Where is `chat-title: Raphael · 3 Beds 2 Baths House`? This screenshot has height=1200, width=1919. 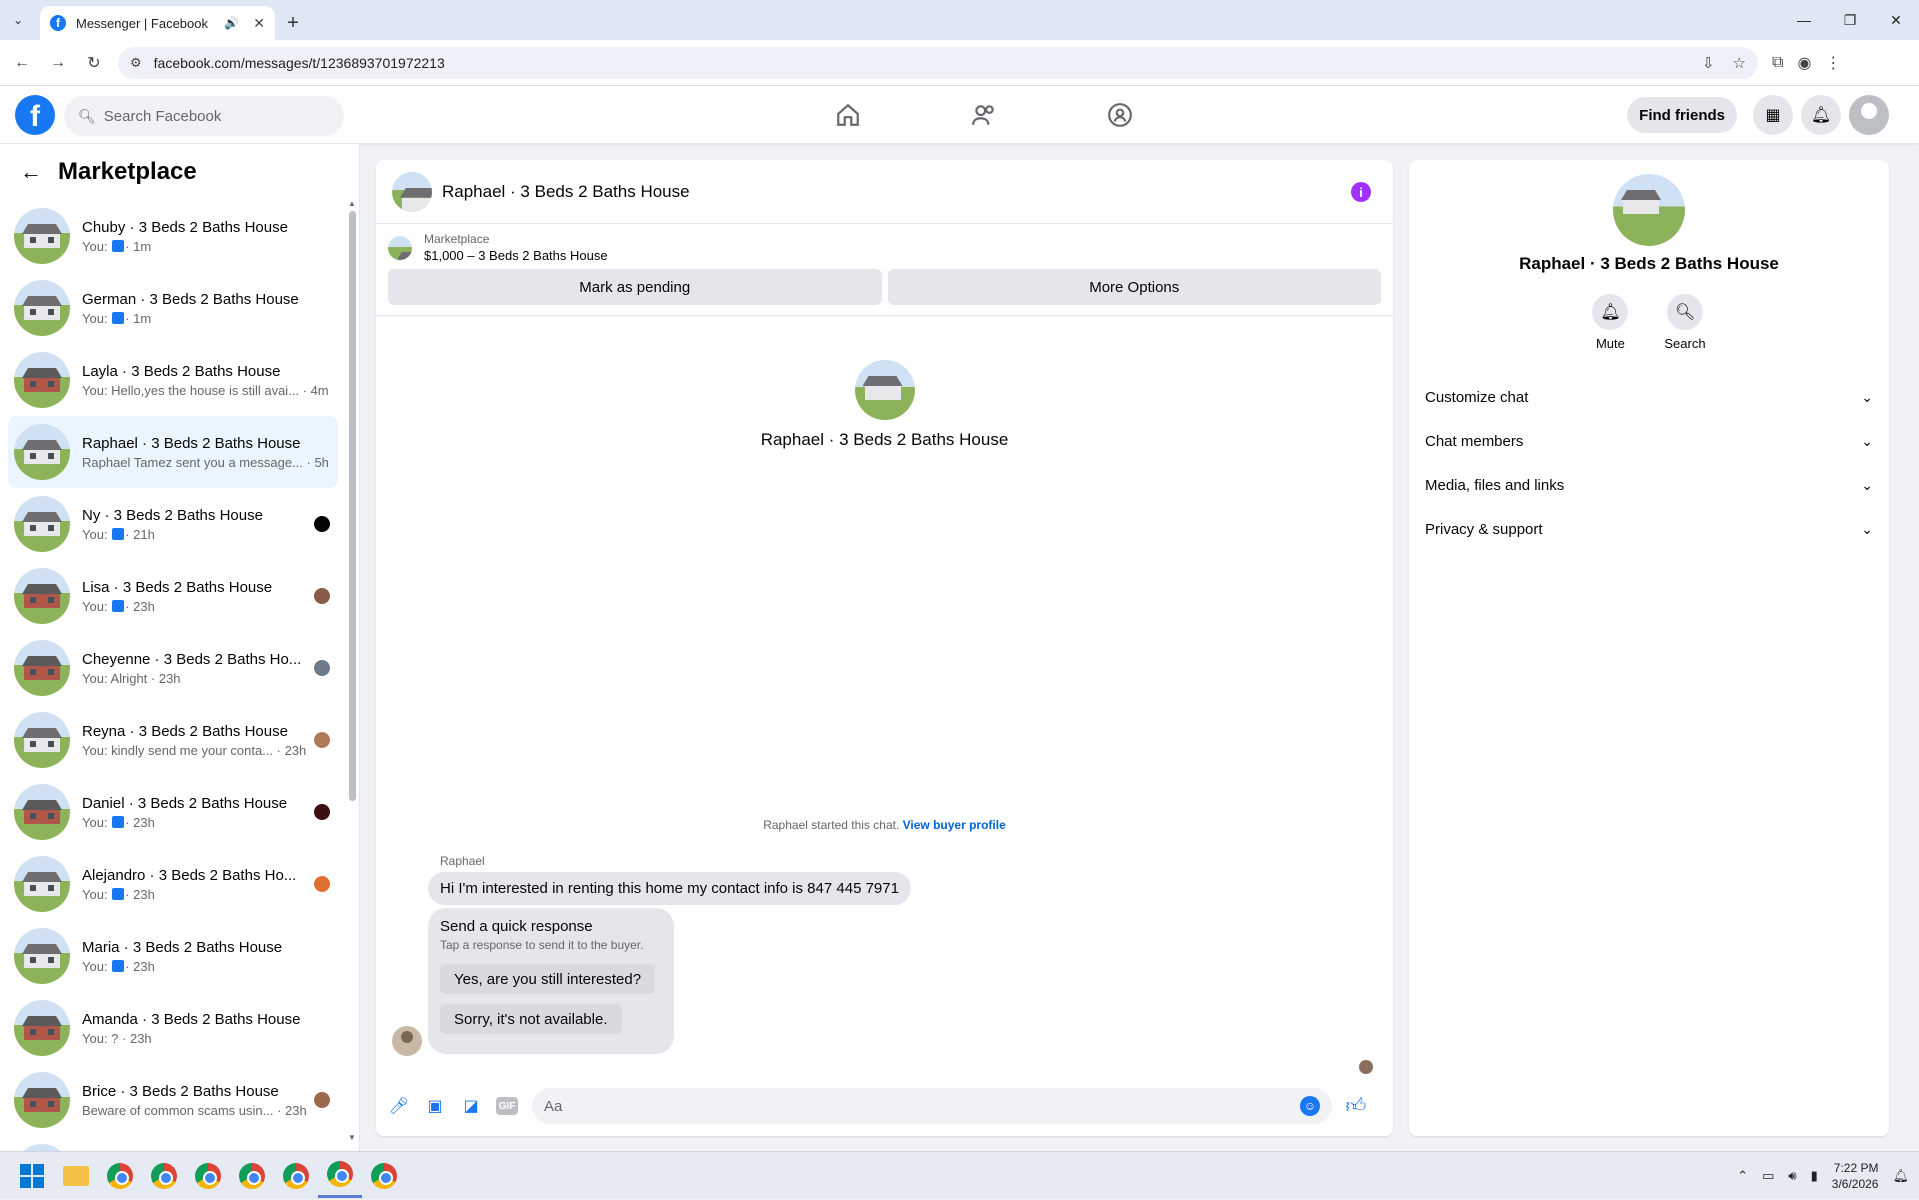
chat-title: Raphael · 3 Beds 2 Baths House is located at coordinates (566, 192).